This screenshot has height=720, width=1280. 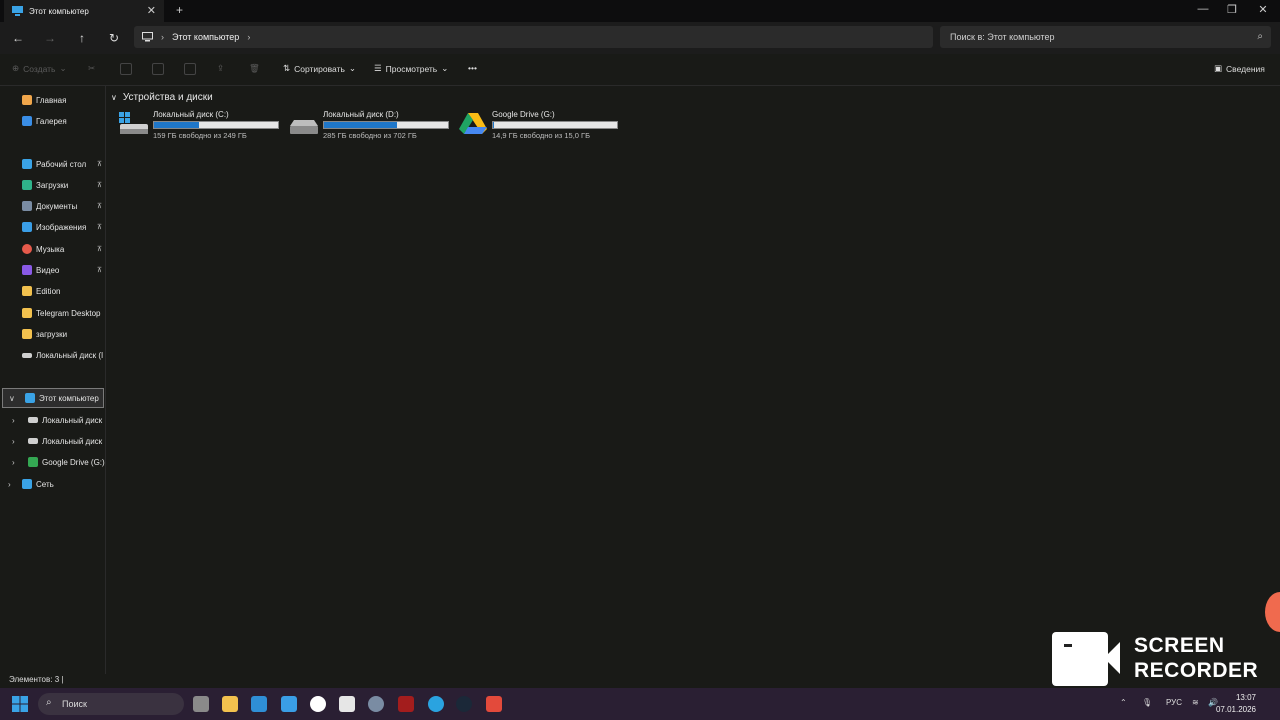 I want to click on items-count: Элементов: 3 |, so click(x=36, y=679).